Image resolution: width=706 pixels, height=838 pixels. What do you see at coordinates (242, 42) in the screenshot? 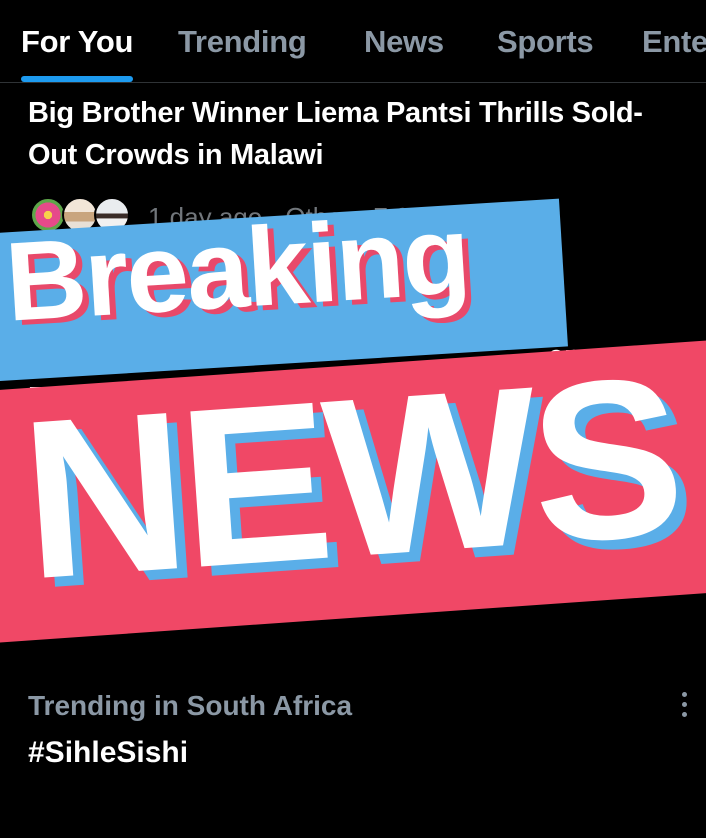
I see `tab-trending: Trending` at bounding box center [242, 42].